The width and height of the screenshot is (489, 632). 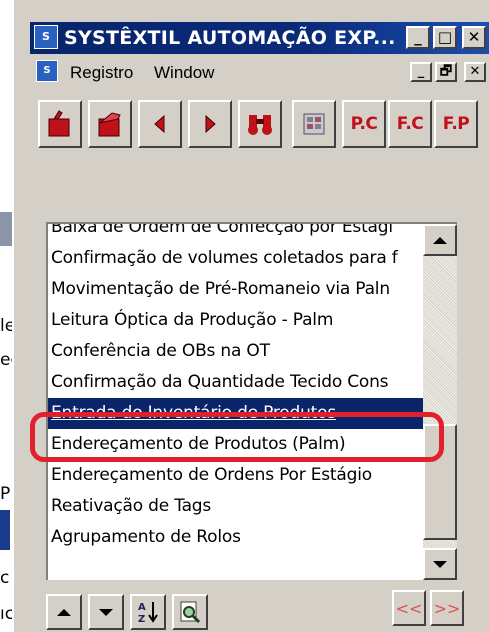 What do you see at coordinates (5, 578) in the screenshot?
I see `background-text: c` at bounding box center [5, 578].